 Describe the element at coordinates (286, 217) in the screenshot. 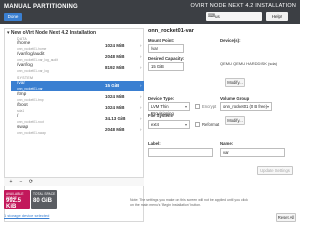

I see `reset-all-button: Reset All` at that location.